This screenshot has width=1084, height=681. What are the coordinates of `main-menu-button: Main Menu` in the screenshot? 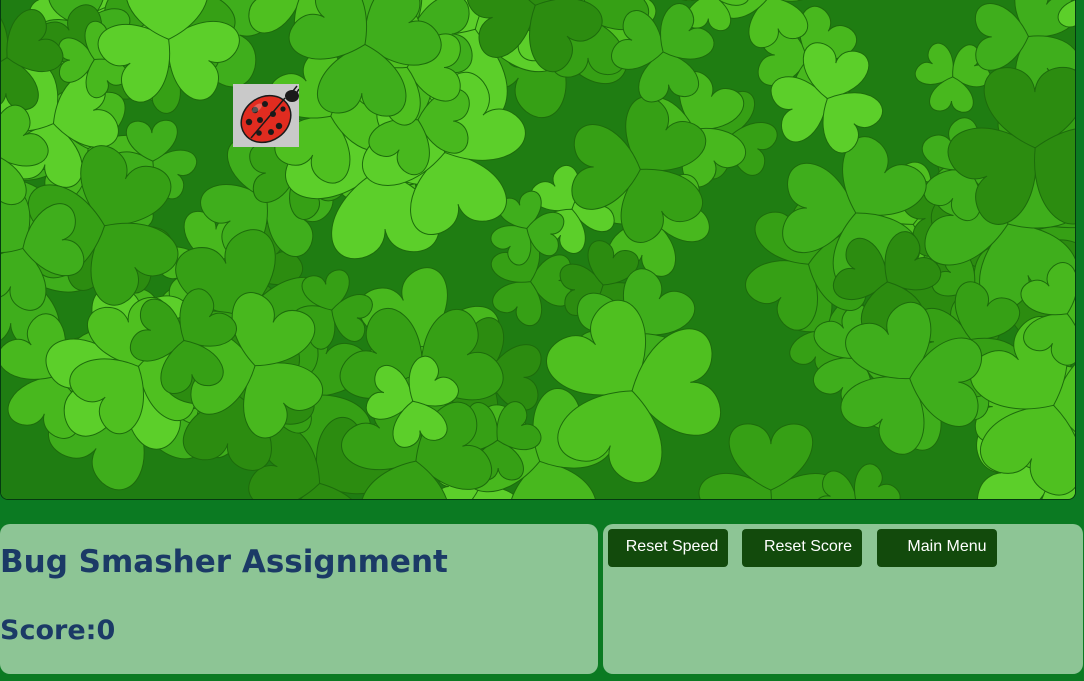 It's located at (937, 548).